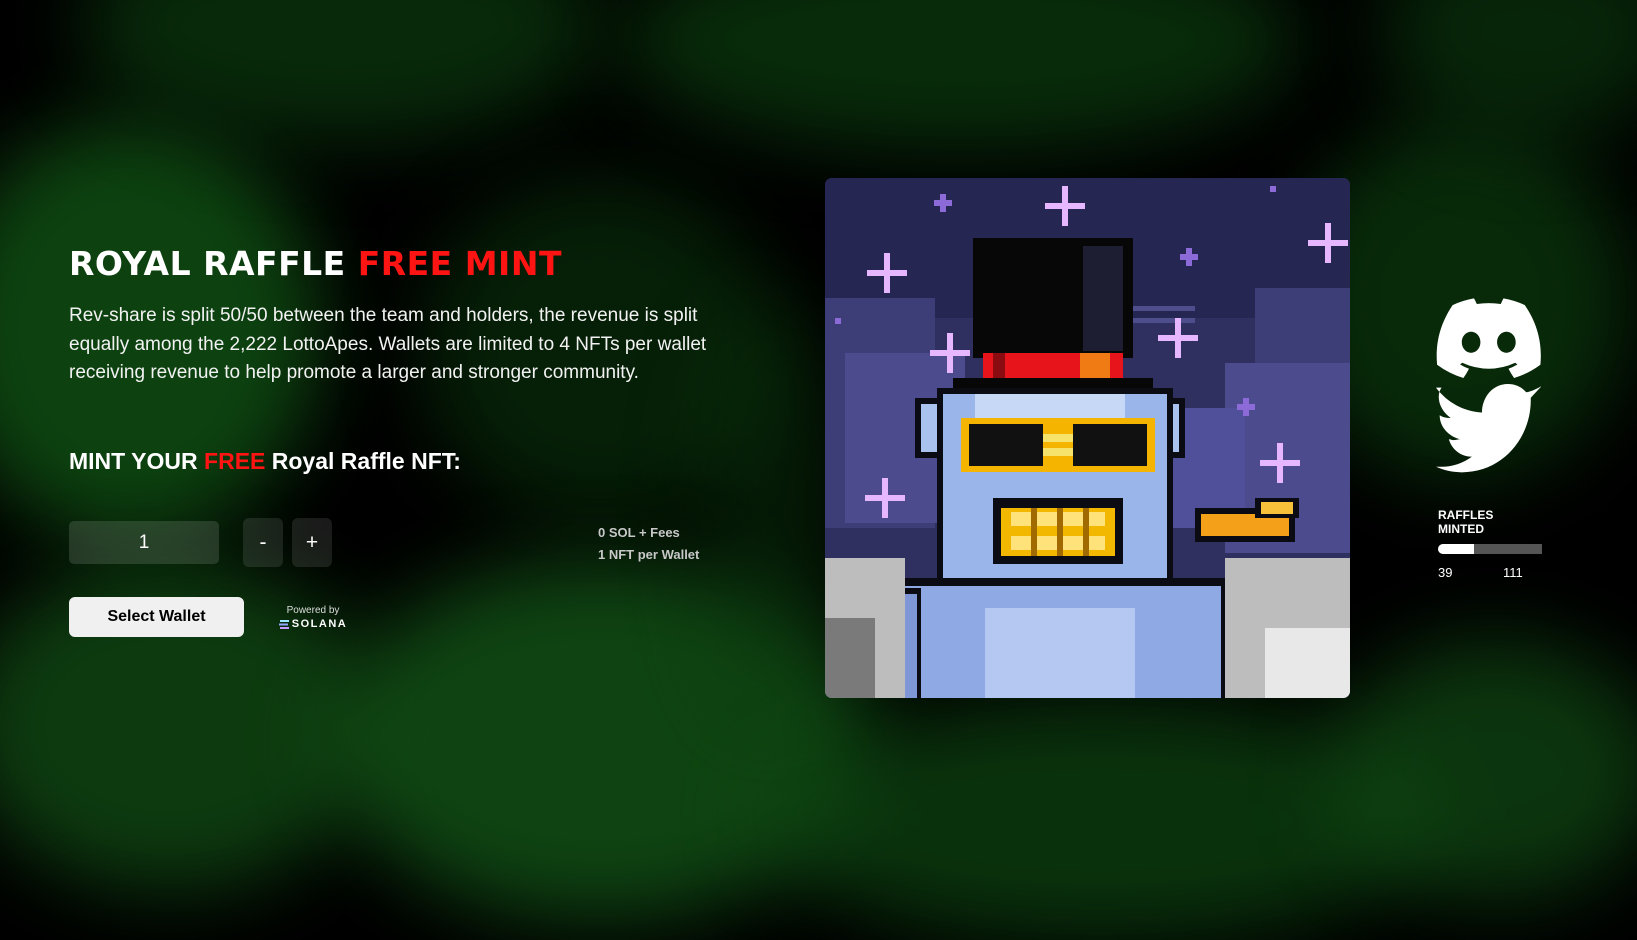 The width and height of the screenshot is (1637, 940). What do you see at coordinates (1466, 522) in the screenshot?
I see `raffles-minted-label: RAFFLES MINTED` at bounding box center [1466, 522].